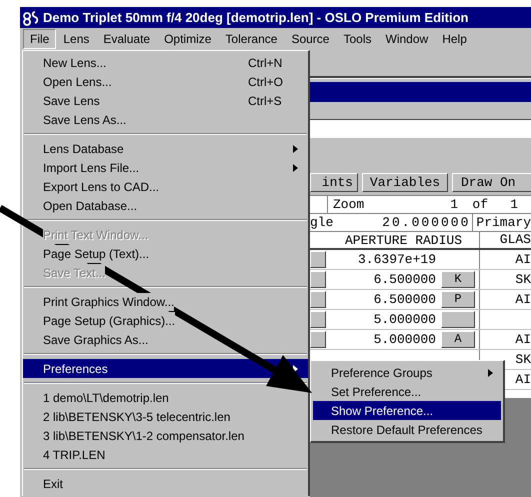  What do you see at coordinates (454, 39) in the screenshot?
I see `menu-item: Help` at bounding box center [454, 39].